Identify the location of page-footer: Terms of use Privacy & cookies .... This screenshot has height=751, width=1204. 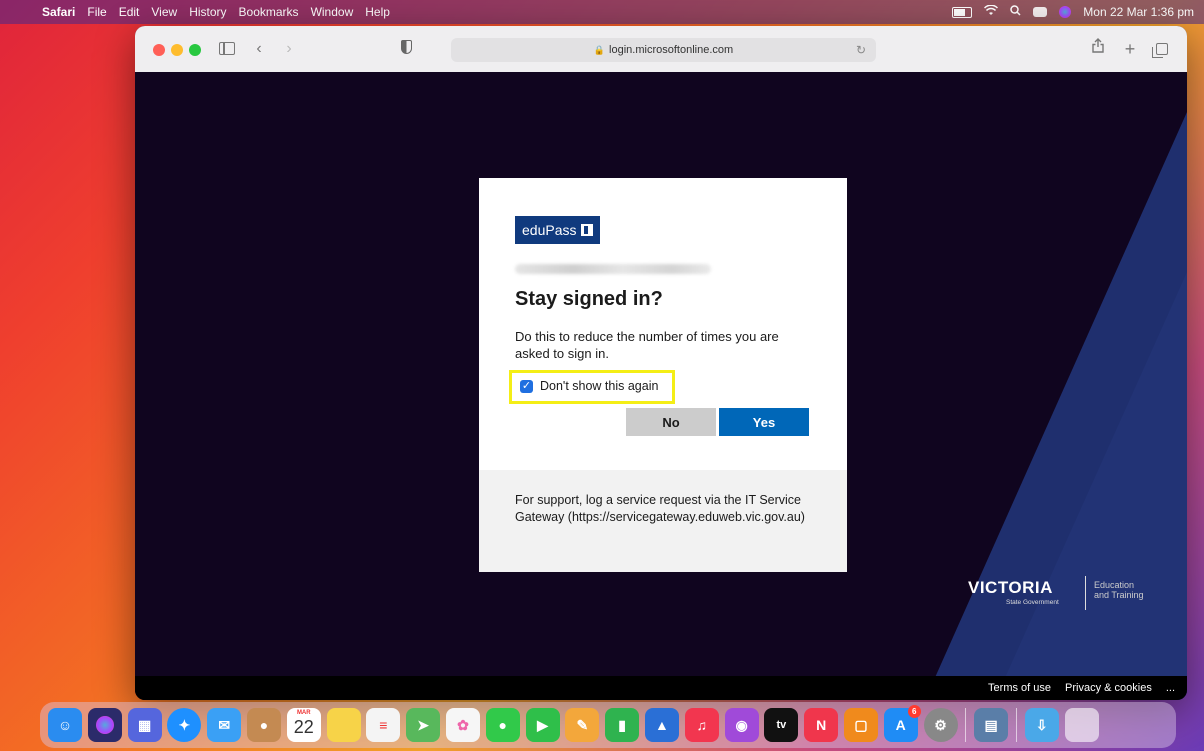
(661, 688).